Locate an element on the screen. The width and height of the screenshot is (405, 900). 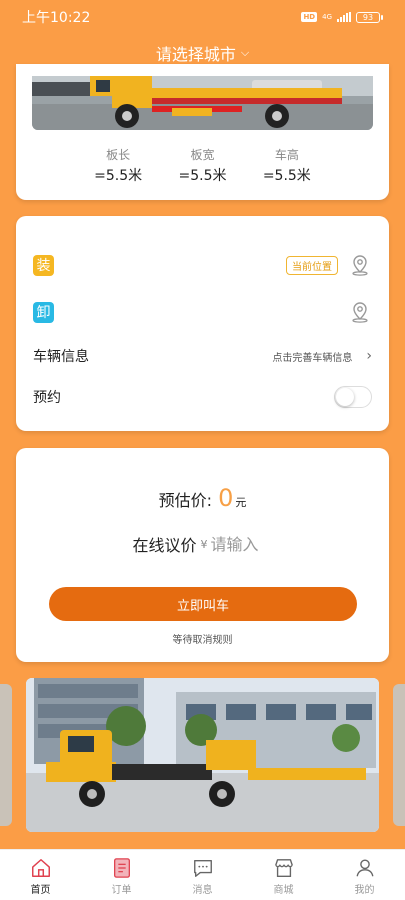
unload-tag-icon: 卸 is located at coordinates (43, 312).